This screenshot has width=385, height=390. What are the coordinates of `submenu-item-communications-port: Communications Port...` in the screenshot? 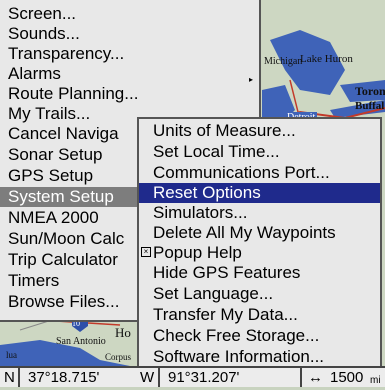 It's located at (241, 173).